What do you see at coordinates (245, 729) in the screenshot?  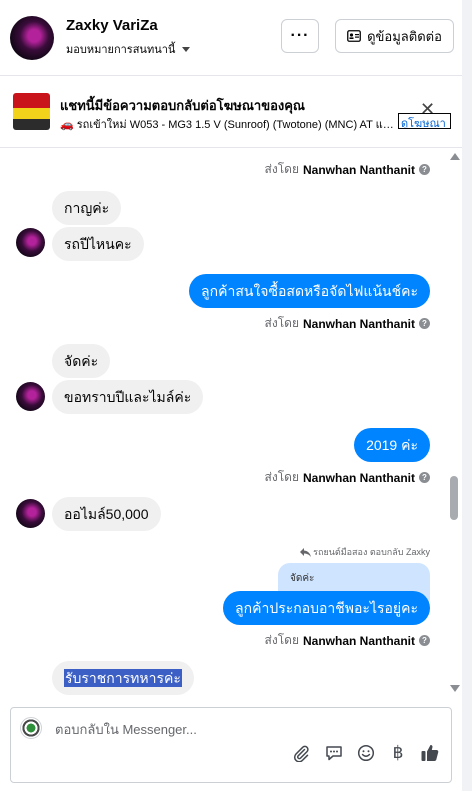 I see `reply-input` at bounding box center [245, 729].